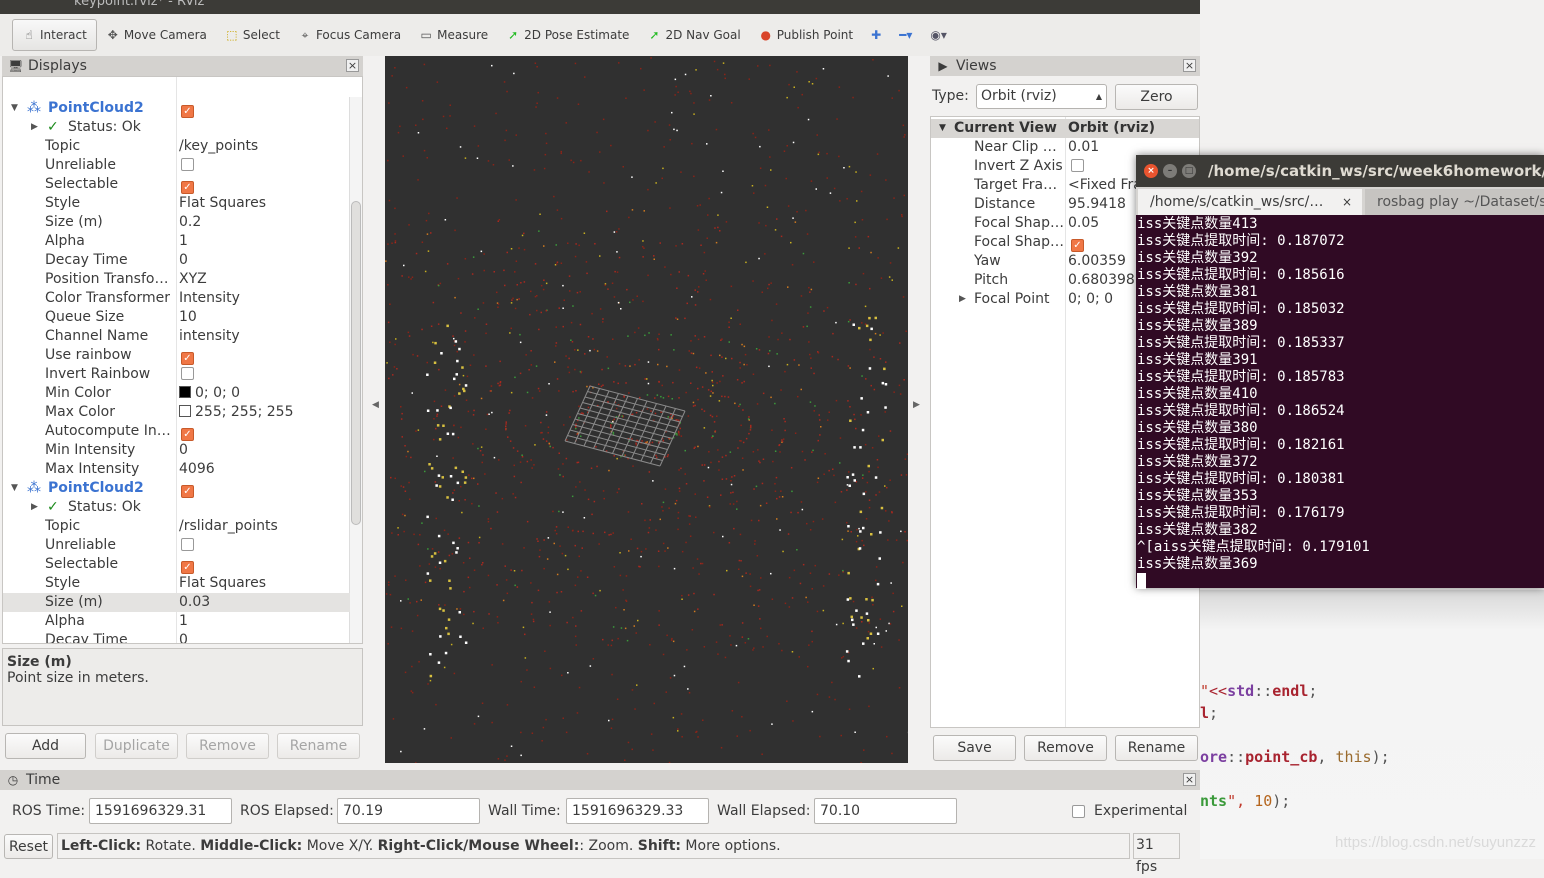  What do you see at coordinates (54, 35) in the screenshot?
I see `tool-interact: ☝Interact` at bounding box center [54, 35].